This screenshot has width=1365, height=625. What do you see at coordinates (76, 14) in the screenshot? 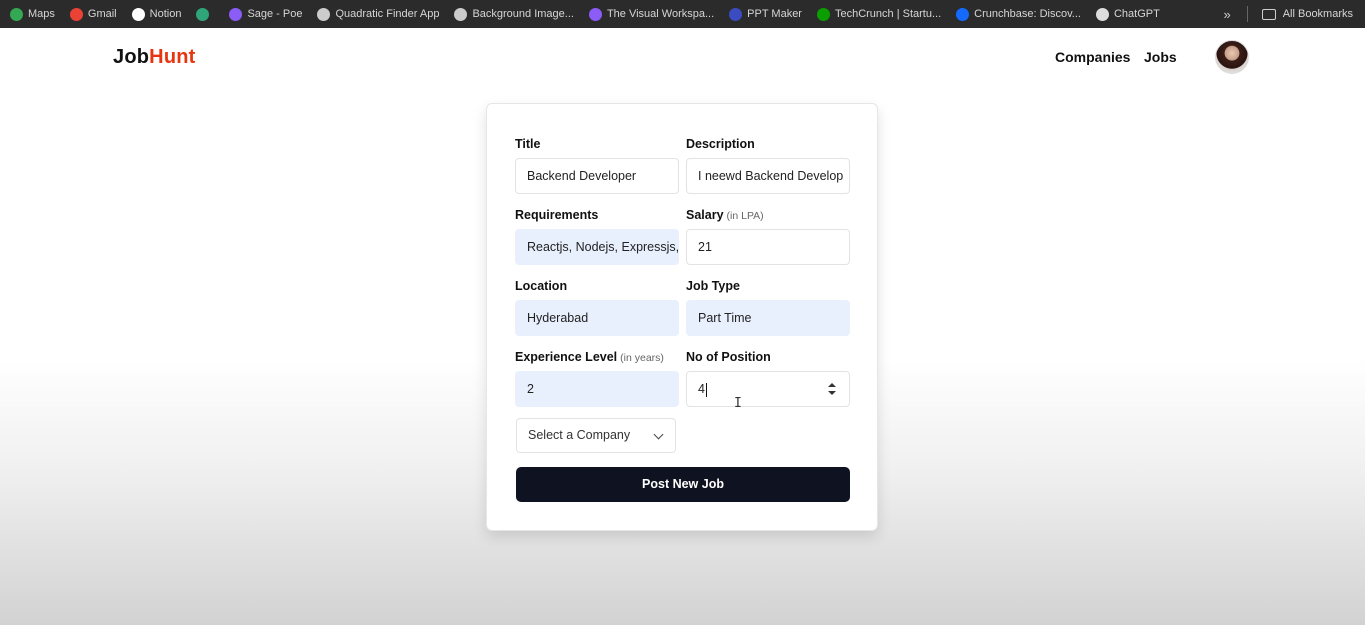
I see `gmail-icon` at bounding box center [76, 14].